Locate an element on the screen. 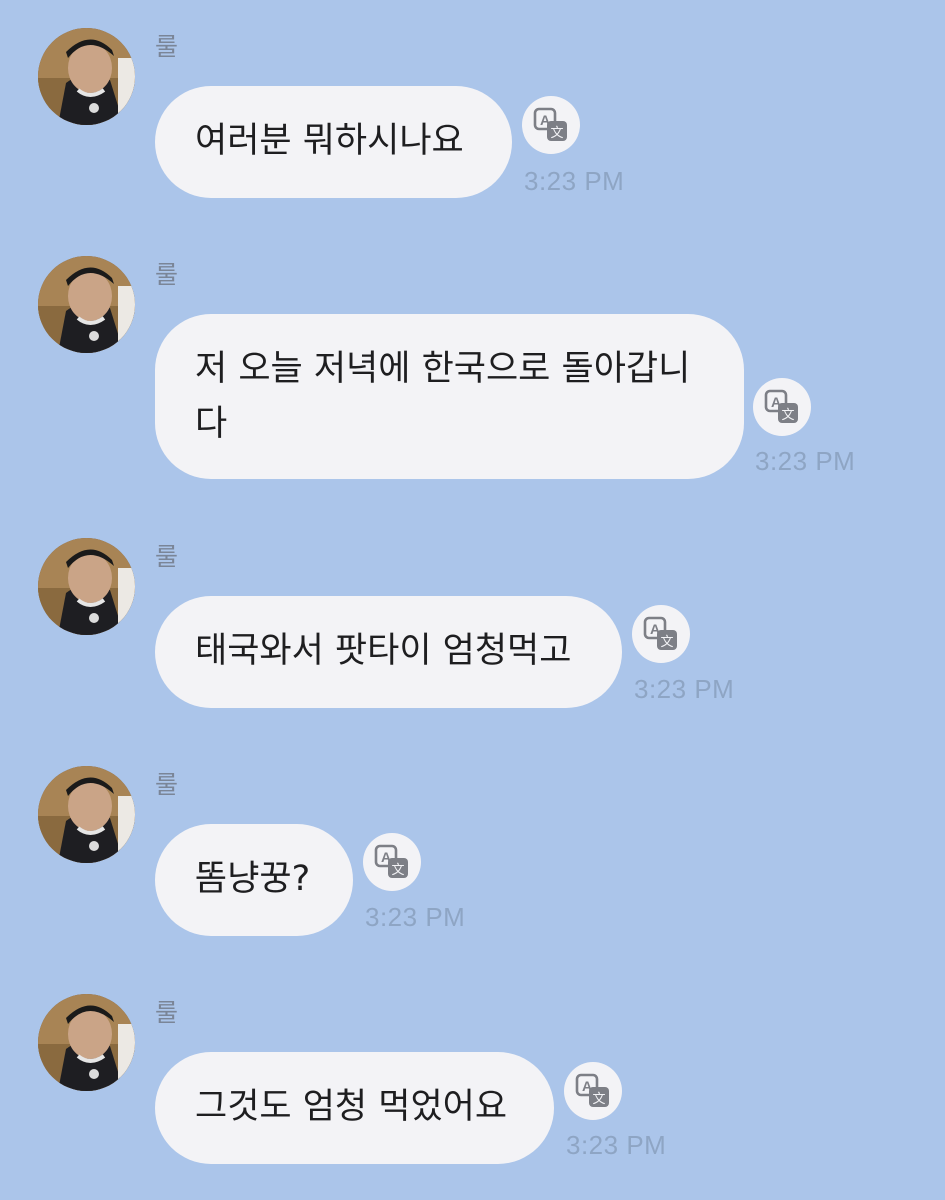 This screenshot has height=1200, width=945. message-bubble: 태국와서 팟타이 엄청먹고 is located at coordinates (388, 652).